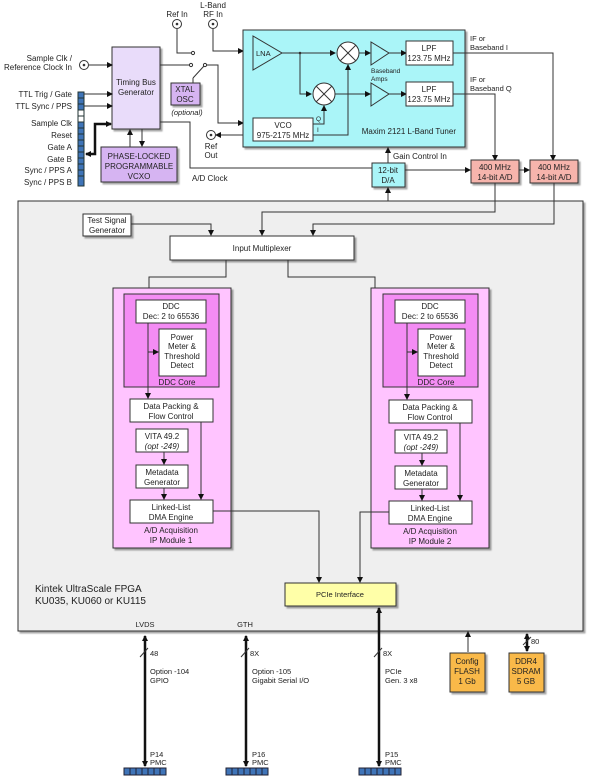 This screenshot has width=600, height=776. What do you see at coordinates (136, 92) in the screenshot?
I see `tbg-label-2: Generator` at bounding box center [136, 92].